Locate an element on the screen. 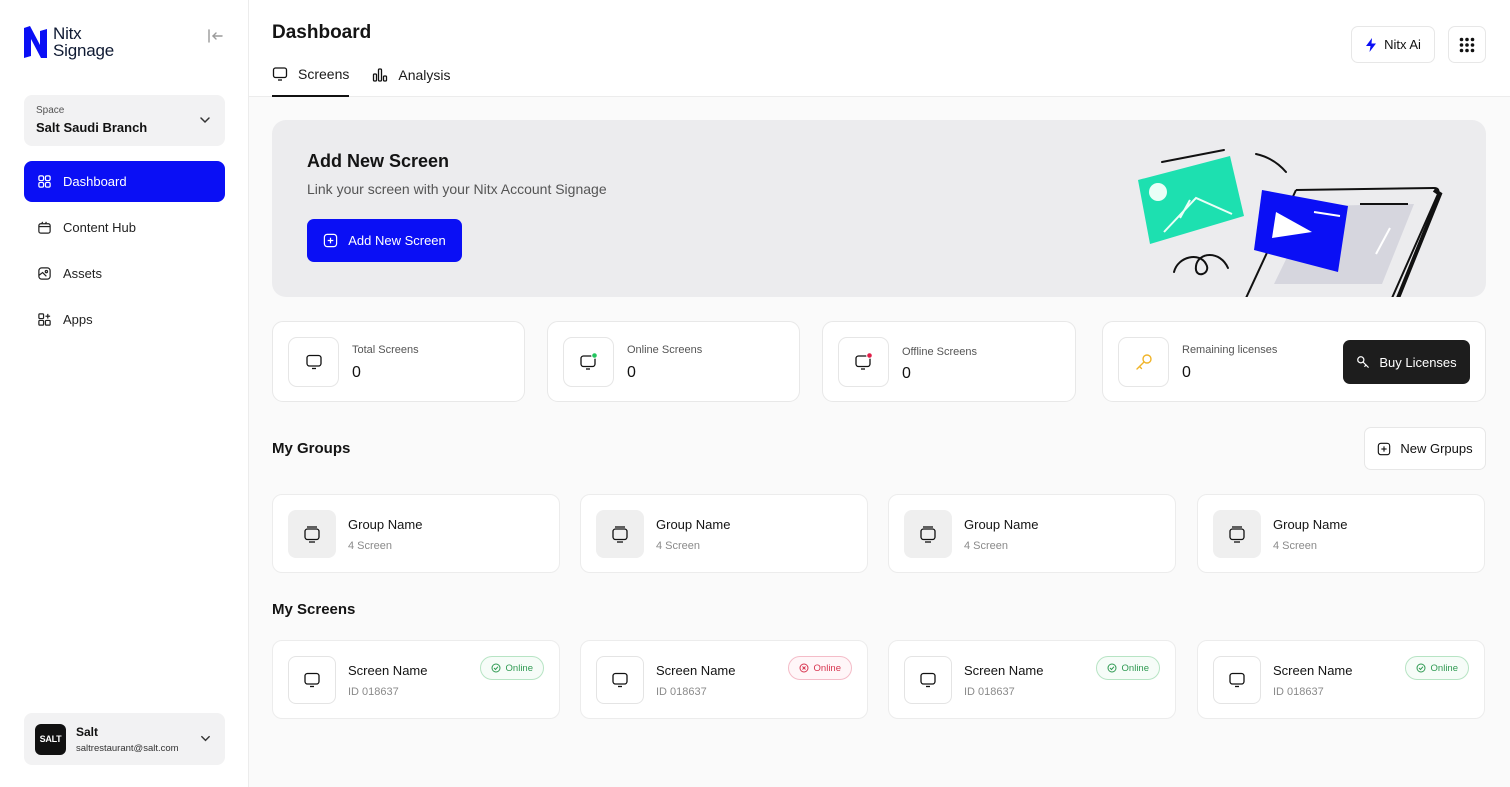  bar-chart-icon is located at coordinates (380, 74).